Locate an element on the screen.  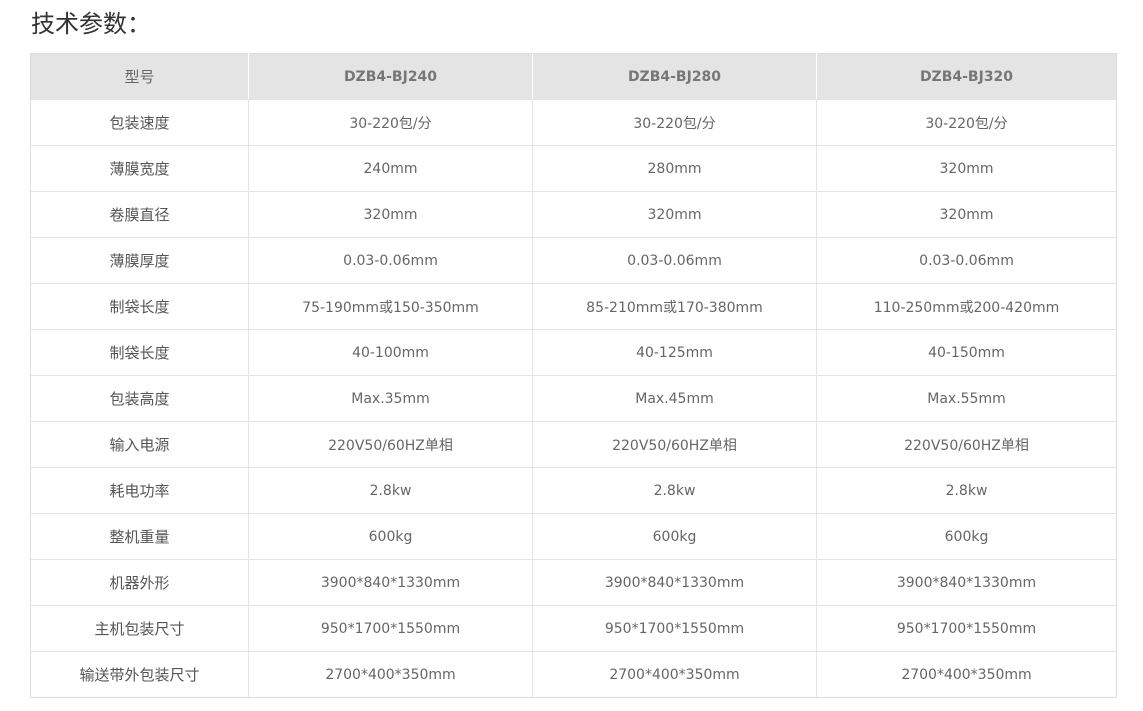
value-cell: 75-190mm或150-350mm is located at coordinates (390, 306).